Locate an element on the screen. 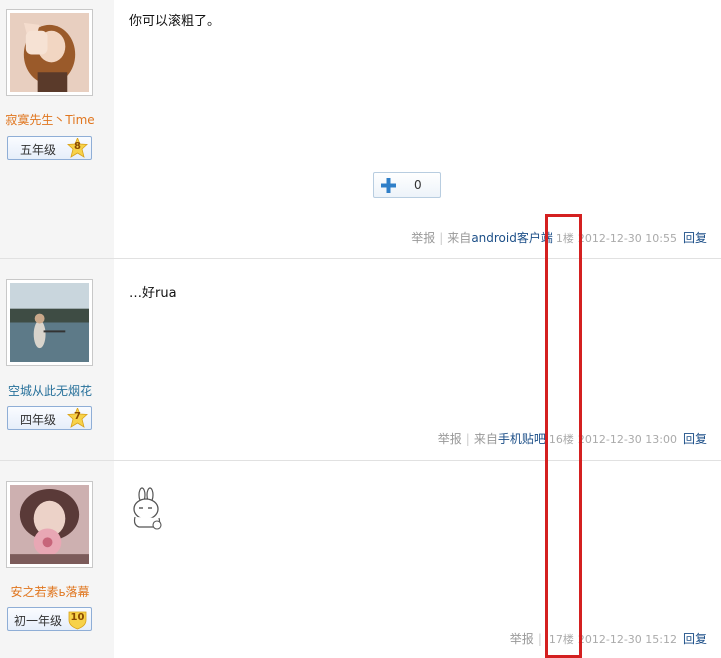 This screenshot has height=658, width=721. plus-count: 0 is located at coordinates (418, 185).